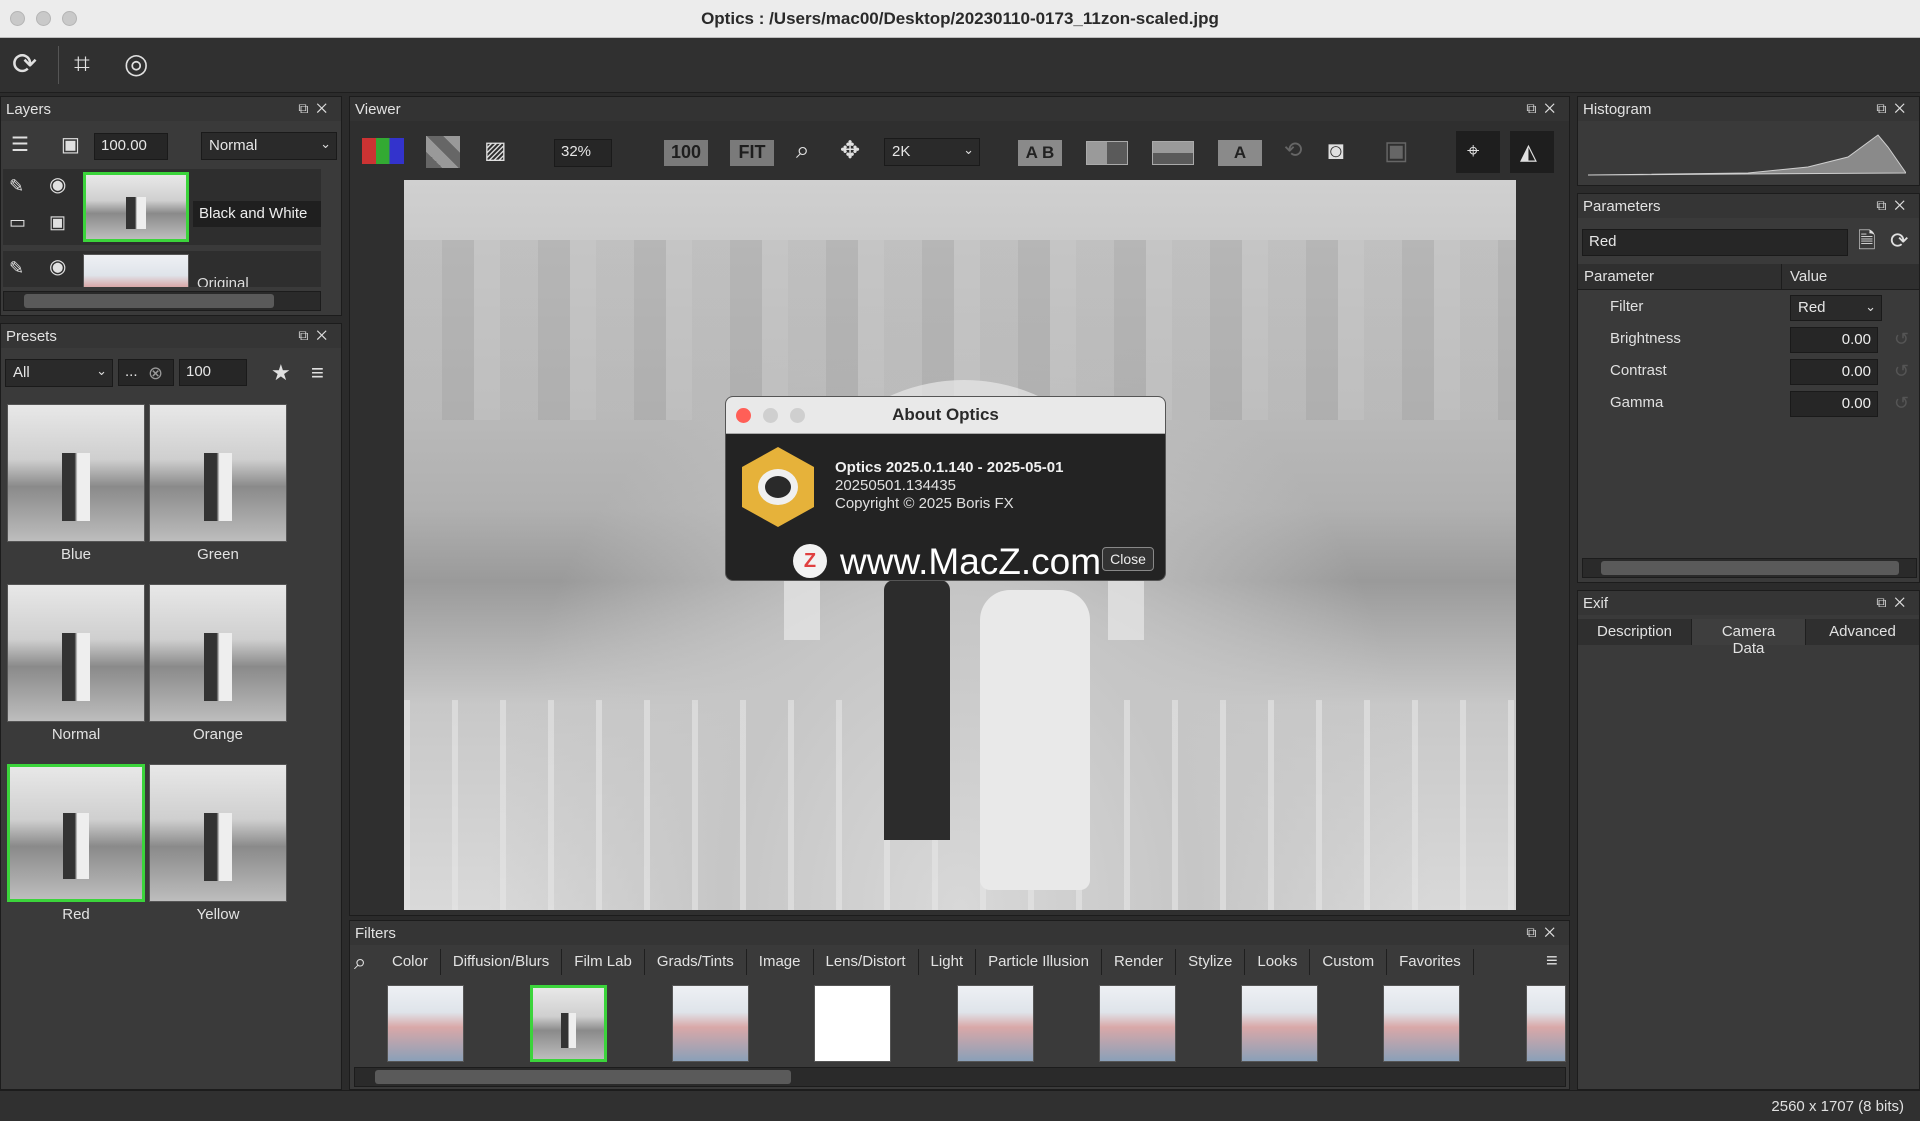 Image resolution: width=1920 pixels, height=1121 pixels. What do you see at coordinates (568, 1023) in the screenshot?
I see `filter-thumbnail-selected` at bounding box center [568, 1023].